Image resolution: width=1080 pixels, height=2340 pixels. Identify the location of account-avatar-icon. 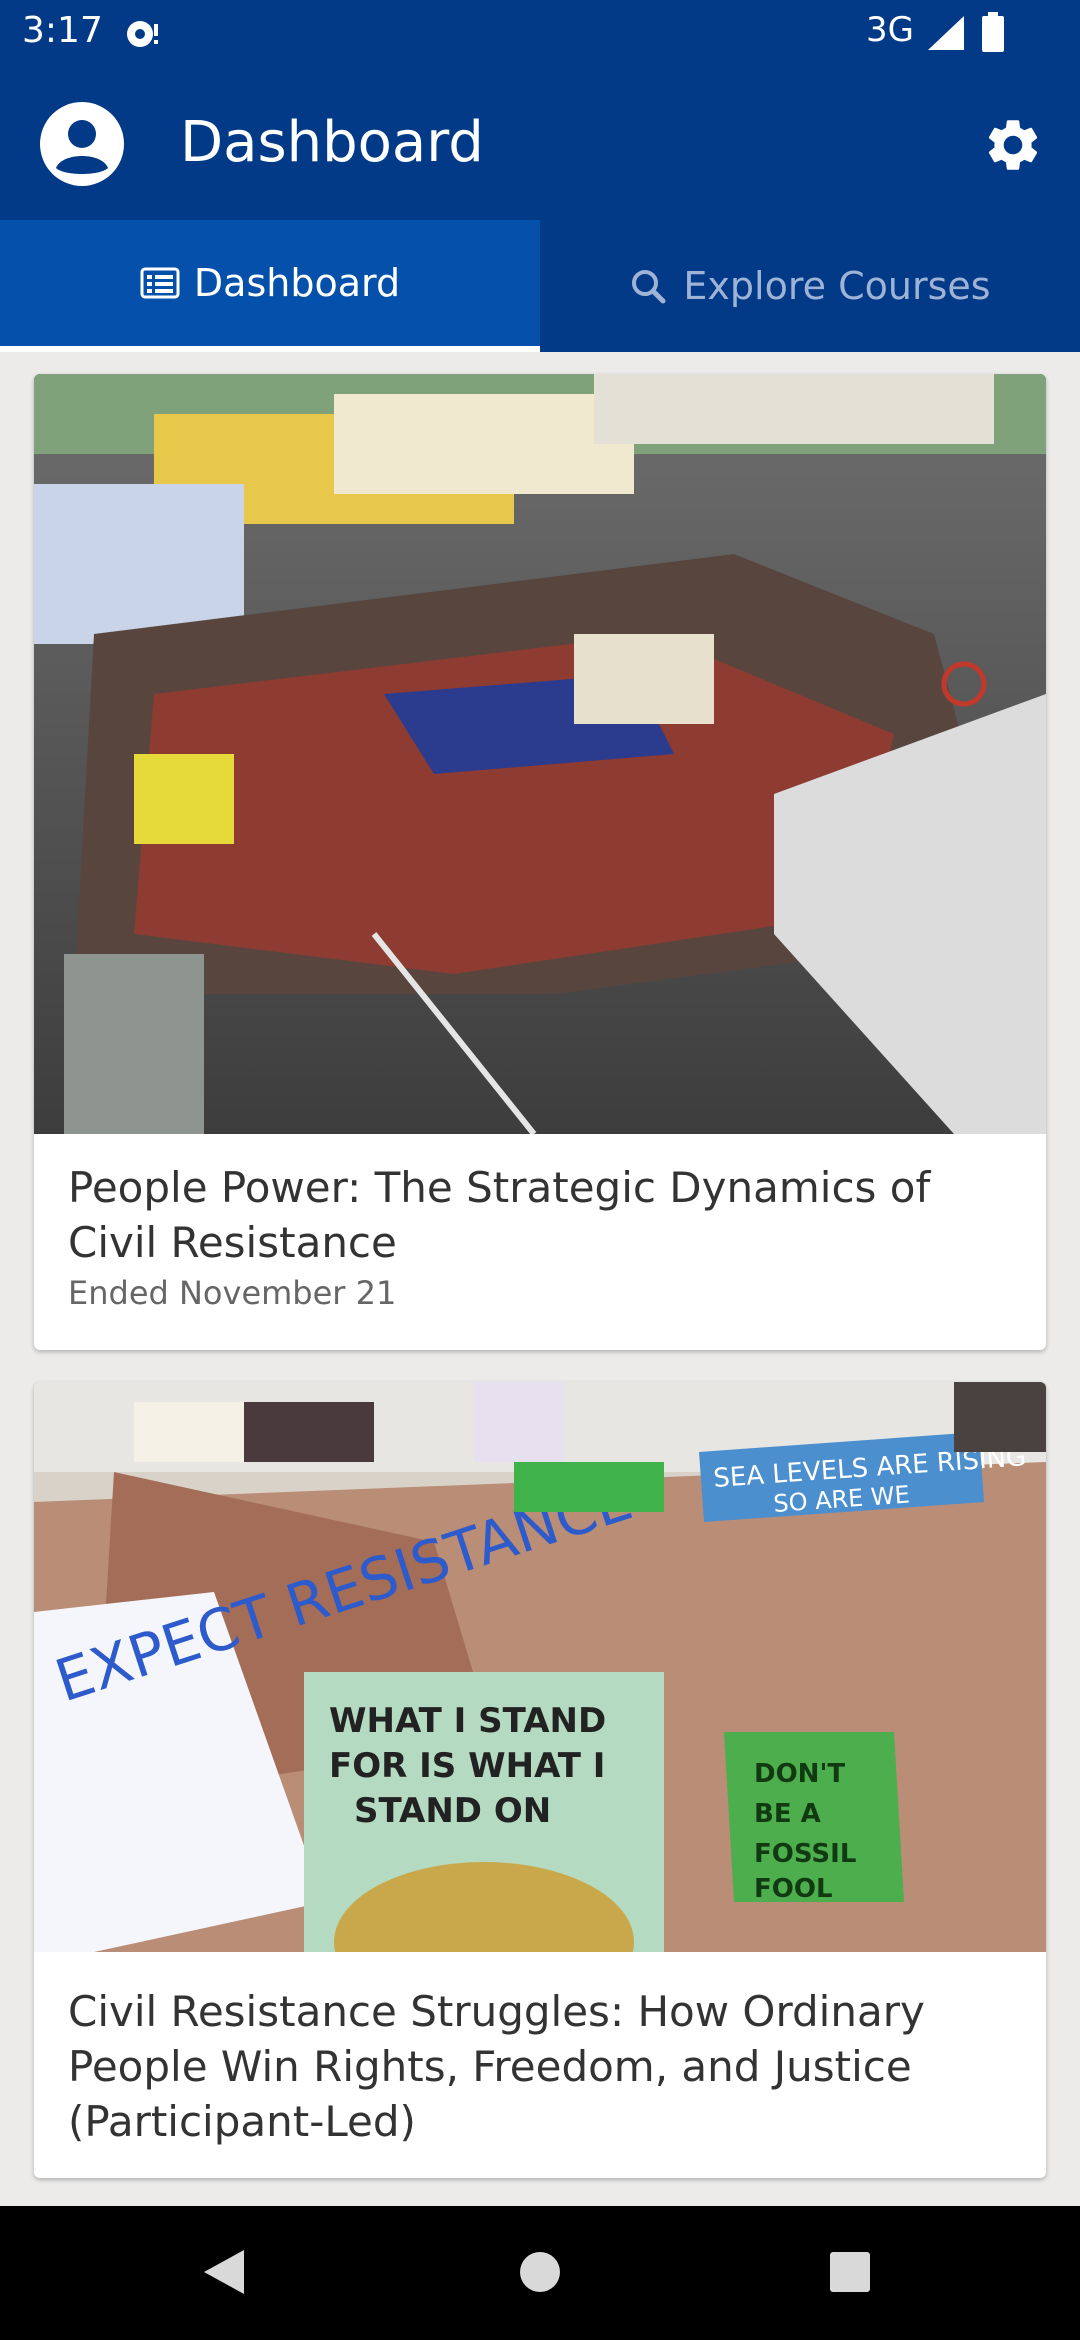
(82, 144).